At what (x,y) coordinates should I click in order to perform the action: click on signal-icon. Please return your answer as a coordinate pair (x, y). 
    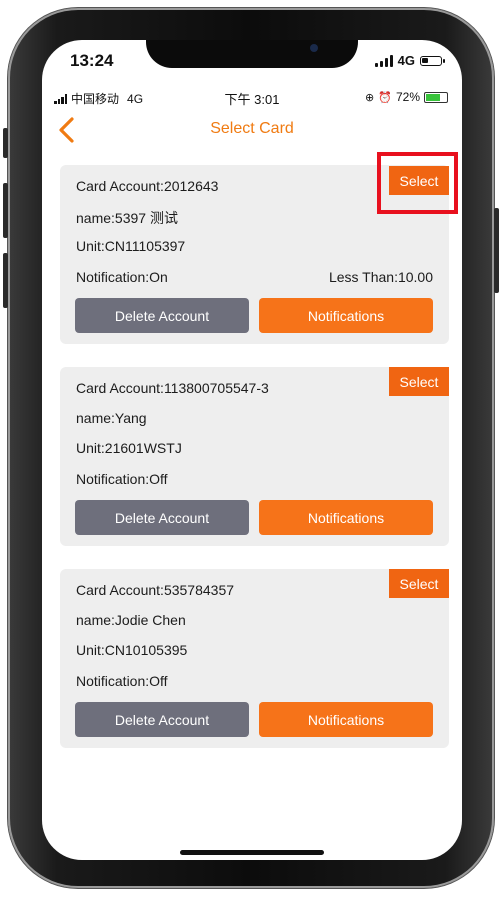
    Looking at the image, I should click on (383, 60).